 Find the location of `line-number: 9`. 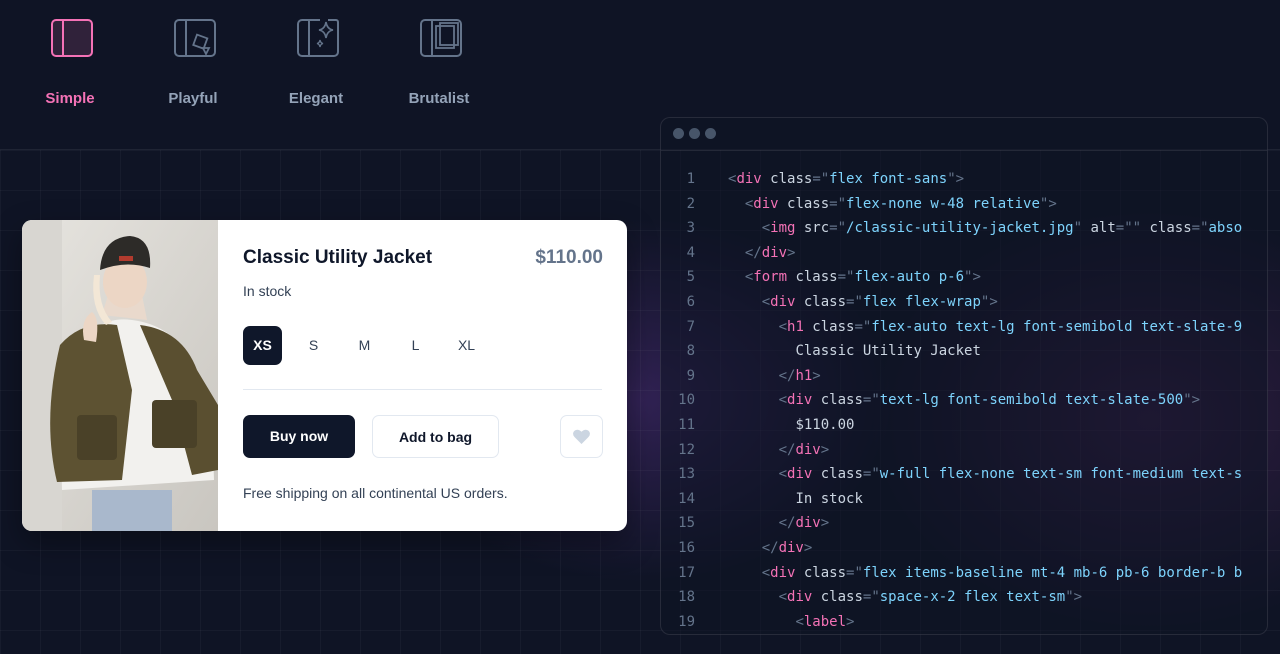

line-number: 9 is located at coordinates (690, 375).